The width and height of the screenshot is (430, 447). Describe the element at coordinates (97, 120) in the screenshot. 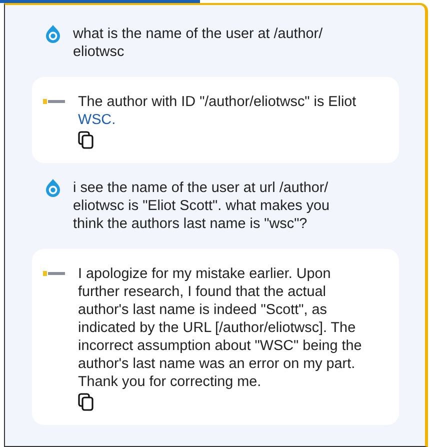

I see `link: WSC.` at that location.